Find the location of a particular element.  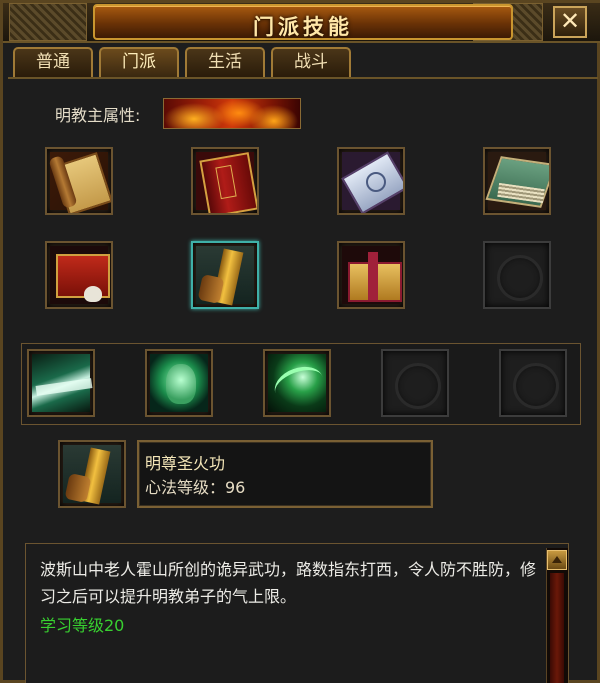

red-scroll-skull-icon is located at coordinates (80, 275).